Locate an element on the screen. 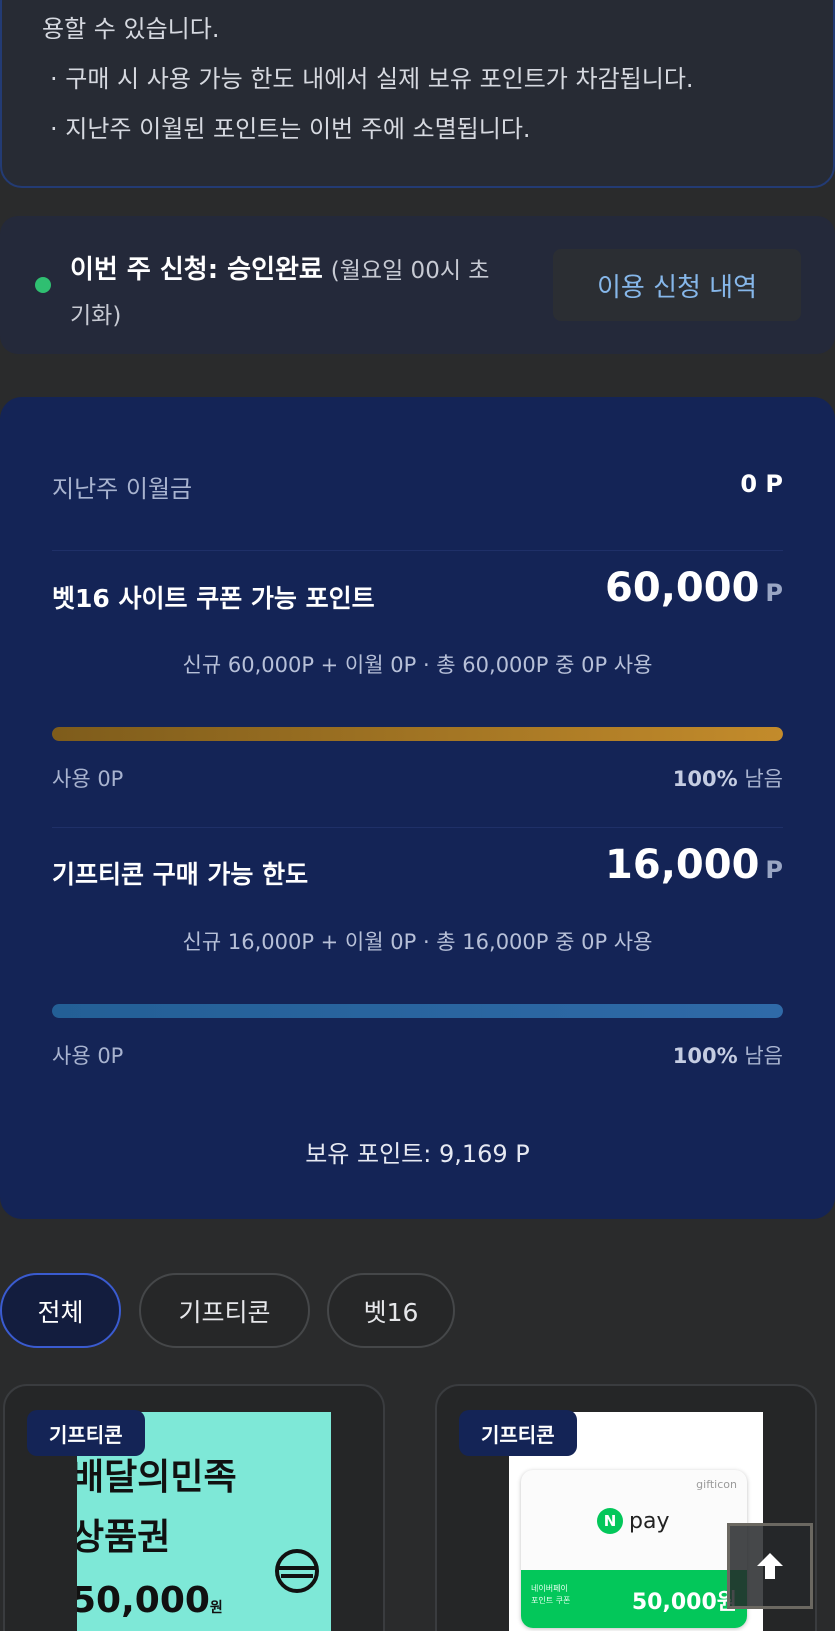  npay-coupon-image: gifticon N pay 네이버페이 포인트 쿠폰 50,000원 is located at coordinates (634, 1549).